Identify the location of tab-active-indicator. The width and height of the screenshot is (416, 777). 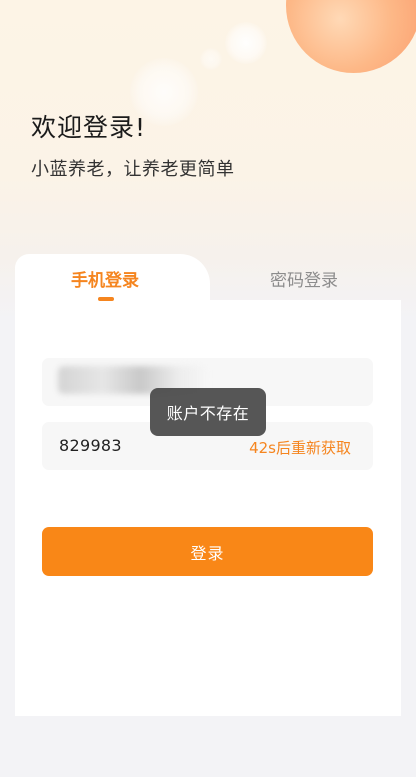
(106, 299).